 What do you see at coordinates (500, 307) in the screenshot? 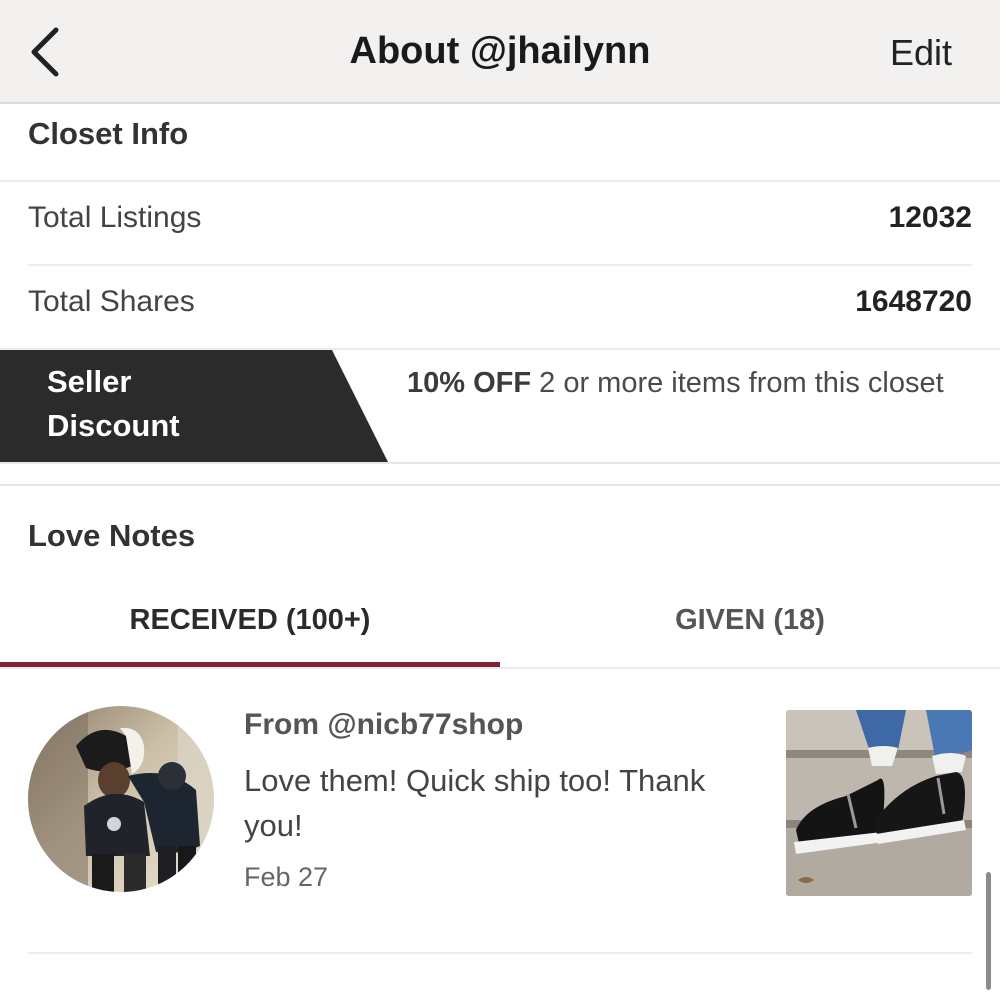
I see `total-shares-row: Total Shares 1648720` at bounding box center [500, 307].